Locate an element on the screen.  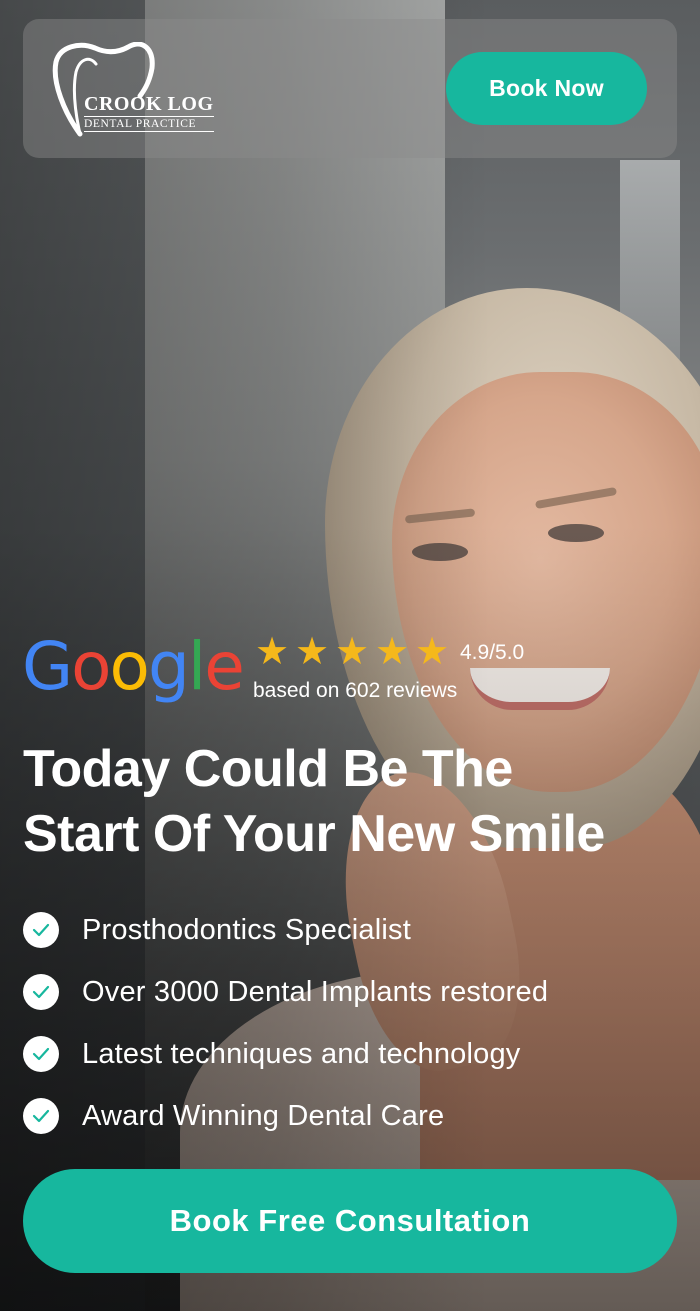
feature-text: Latest techniques and technology is located at coordinates (301, 1053).